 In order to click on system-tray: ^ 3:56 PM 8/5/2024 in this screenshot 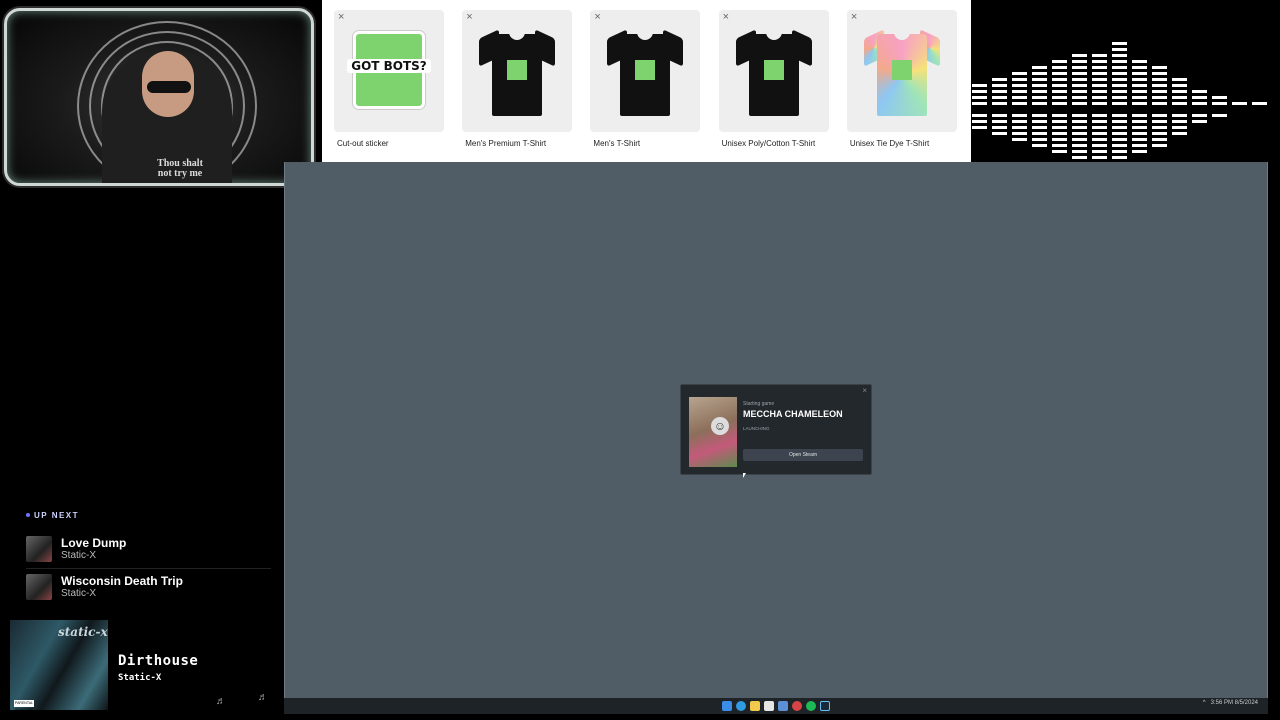, I will do `click(1230, 703)`.